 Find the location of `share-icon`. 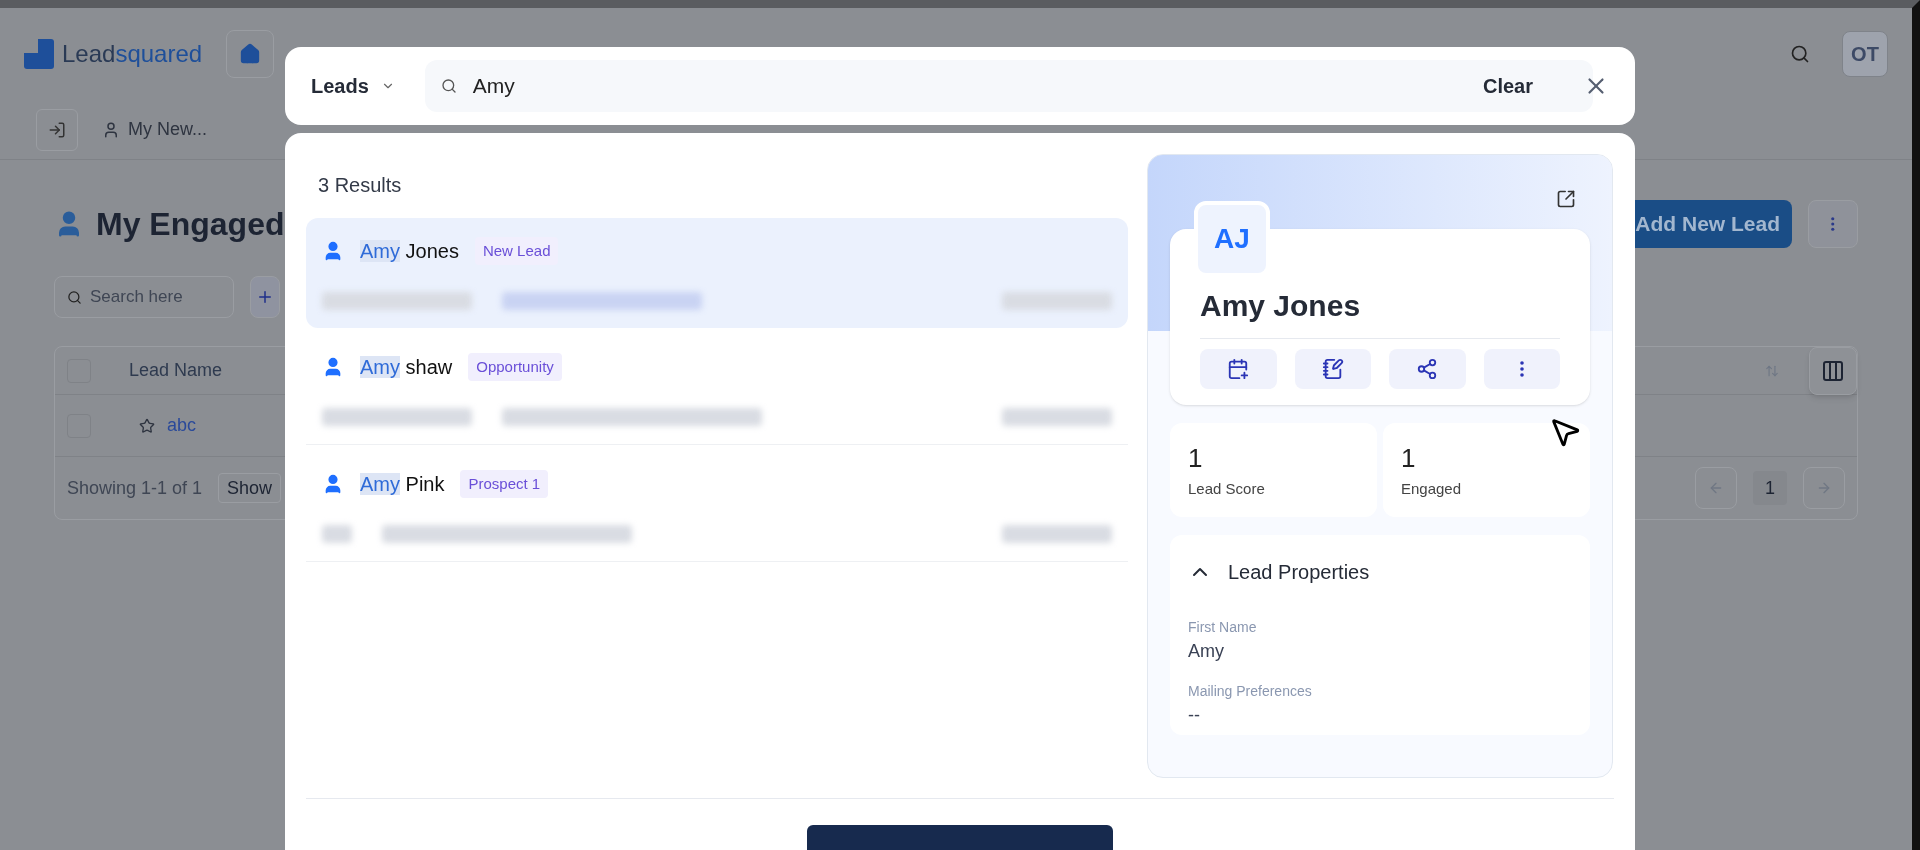

share-icon is located at coordinates (1427, 369).